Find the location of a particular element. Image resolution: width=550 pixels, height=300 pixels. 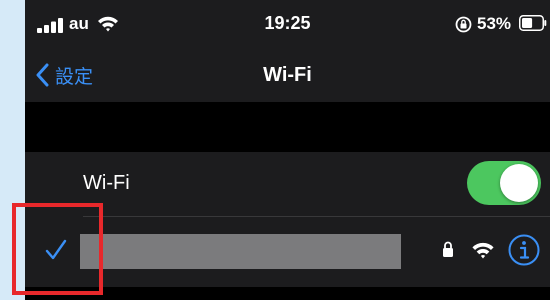

rotation-lock-icon is located at coordinates (463, 24).